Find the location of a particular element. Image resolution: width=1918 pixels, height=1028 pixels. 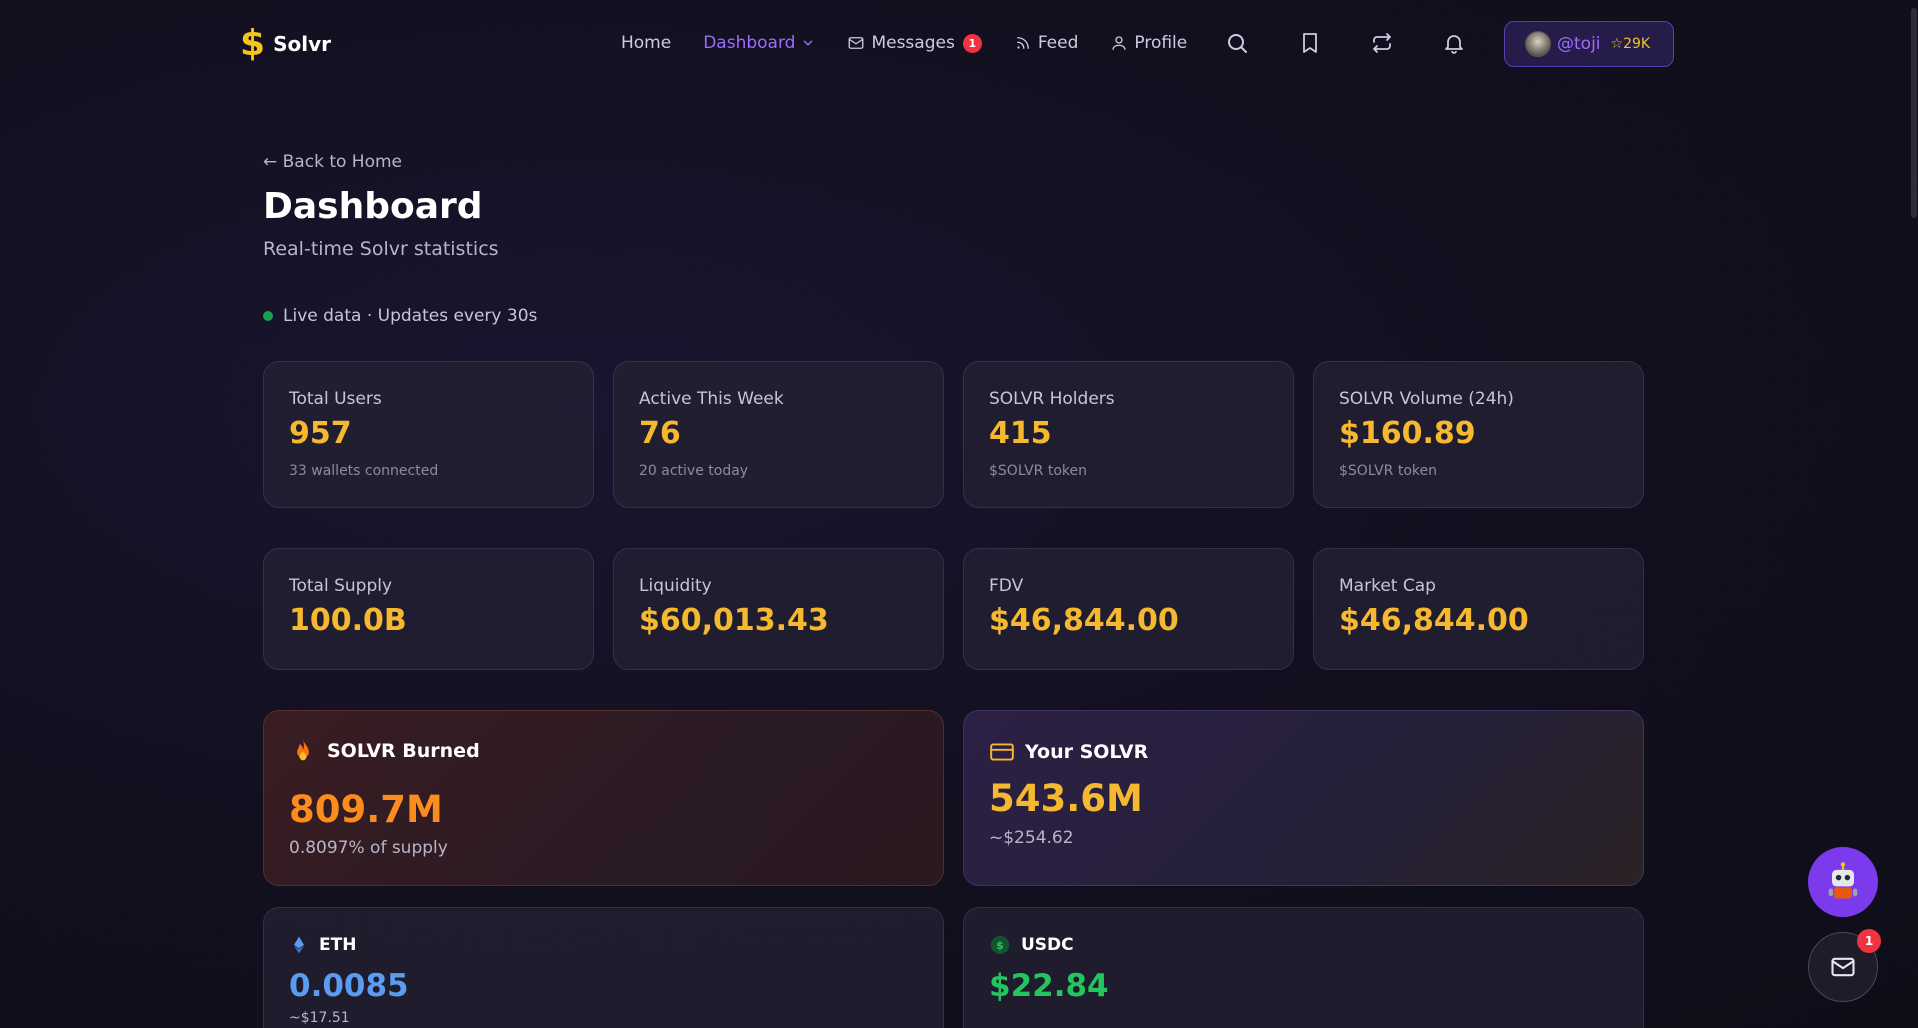

stat-card-fdv: FDV $46,844.00 is located at coordinates (1128, 609).